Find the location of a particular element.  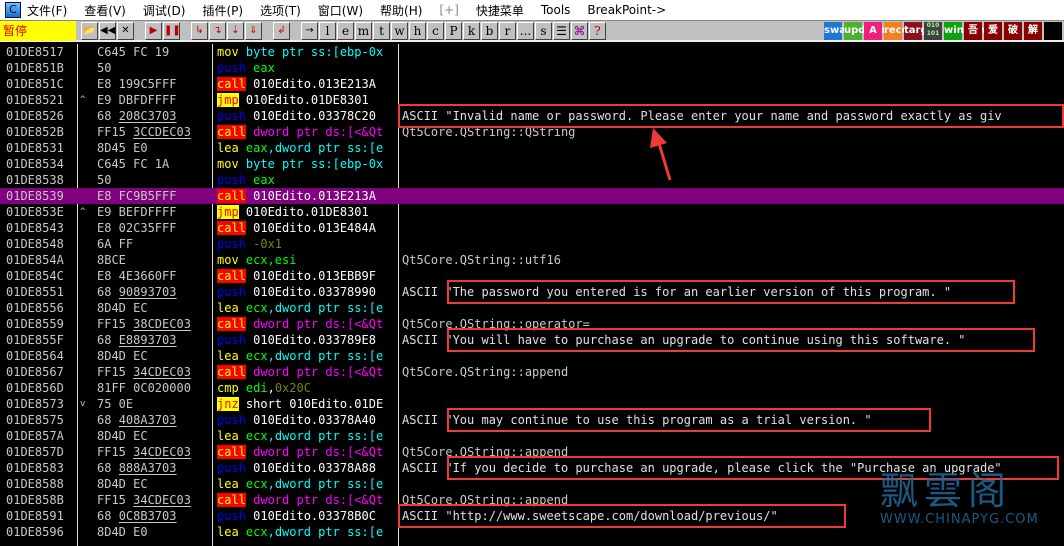

watermark-logo: 飘雲阁 is located at coordinates (946, 491).